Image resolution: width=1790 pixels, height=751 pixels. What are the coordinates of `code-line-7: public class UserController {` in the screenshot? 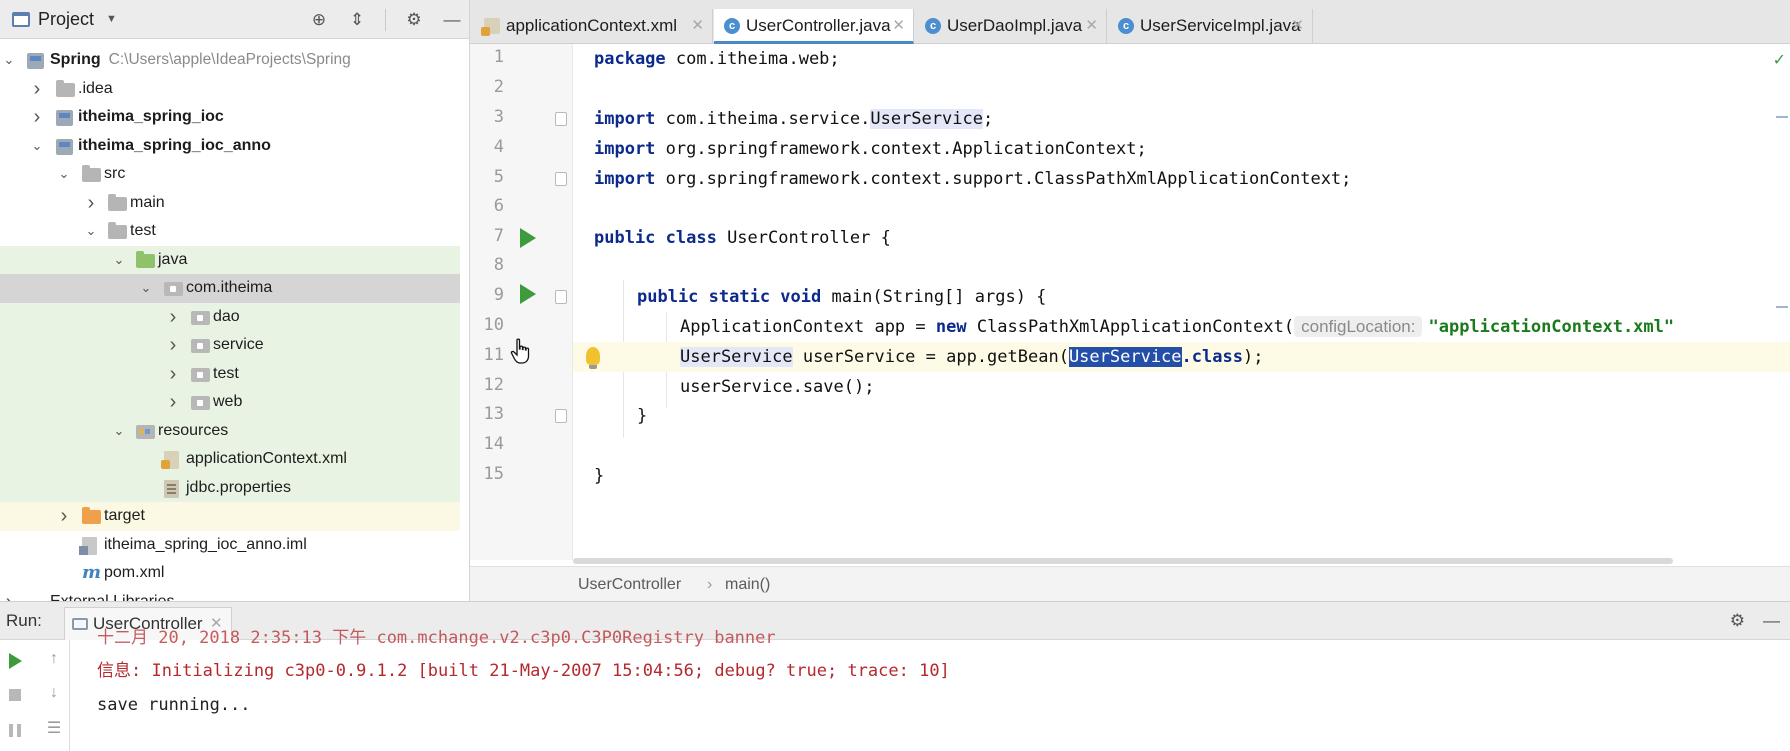 It's located at (1192, 238).